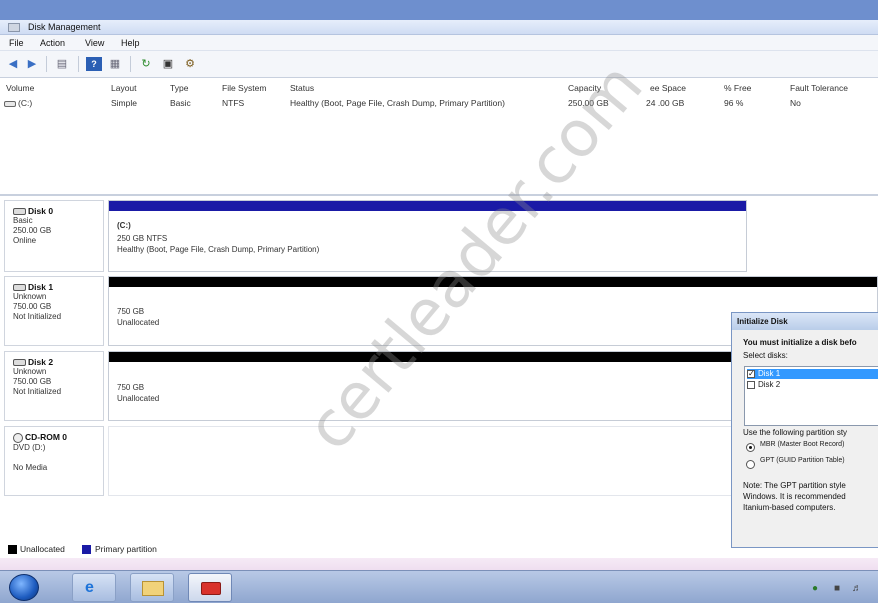 The image size is (878, 603). I want to click on taskbar-internet-explorer: e, so click(94, 587).